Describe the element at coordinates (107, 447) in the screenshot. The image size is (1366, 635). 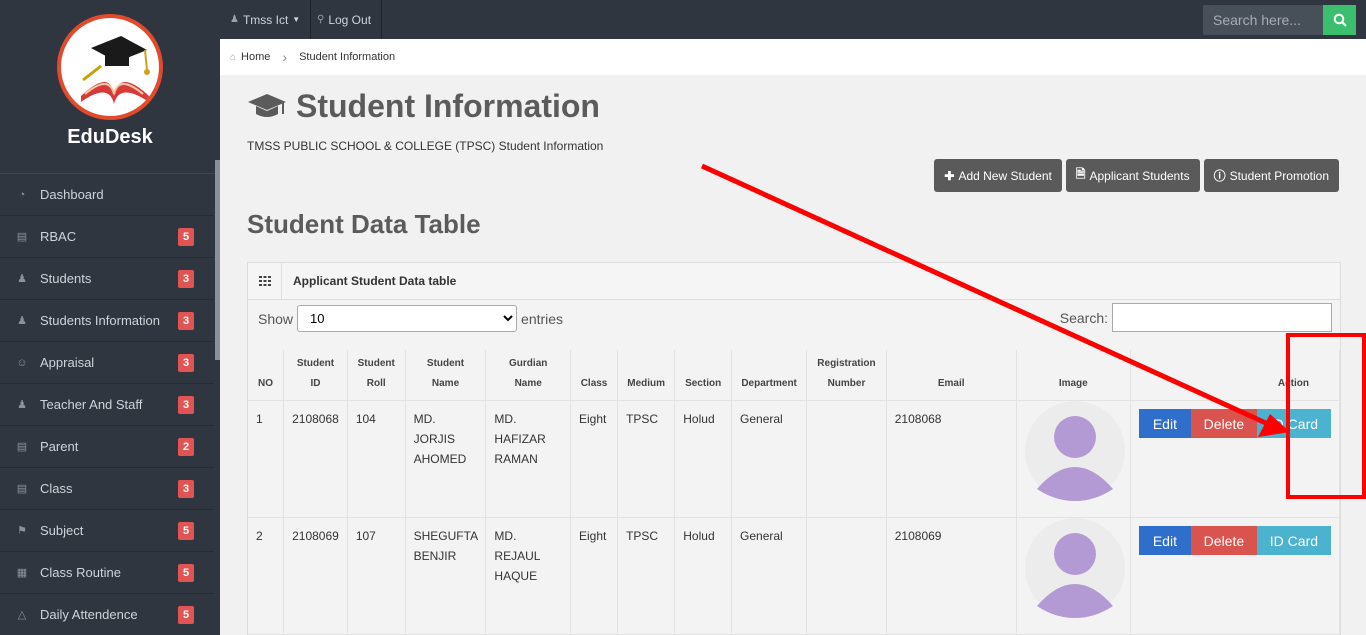
I see `sidebar-item-parent: ▤ Parent 2` at that location.